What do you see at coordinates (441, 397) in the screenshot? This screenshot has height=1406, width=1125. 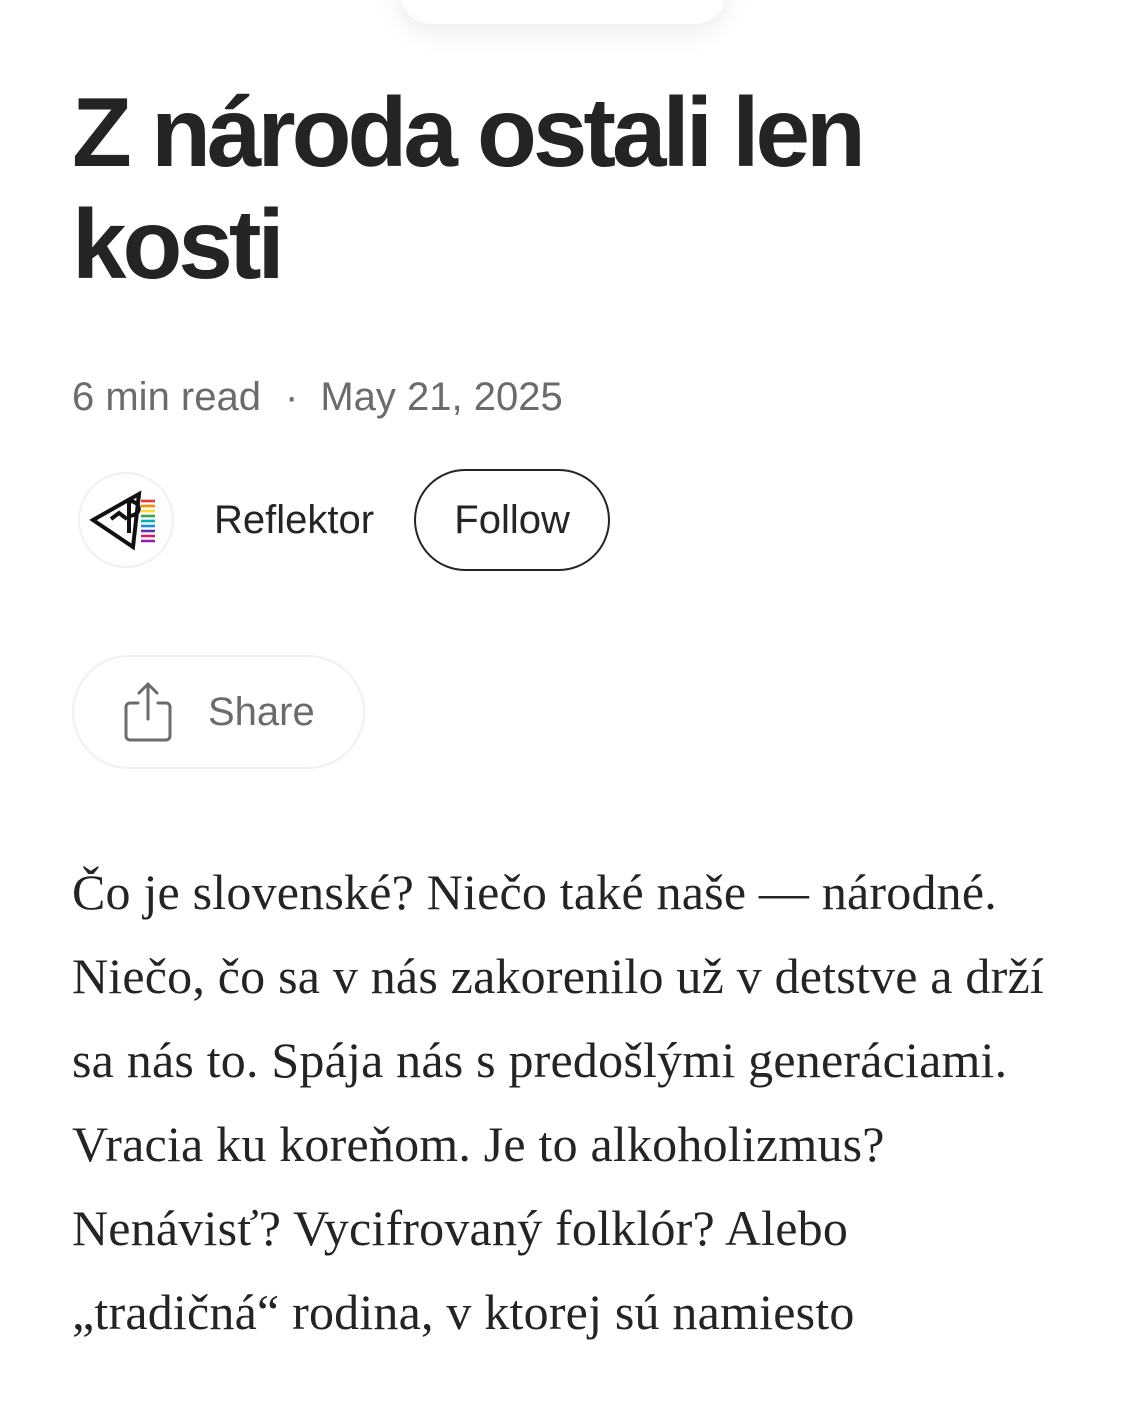 I see `publish-date: May 21, 2025` at bounding box center [441, 397].